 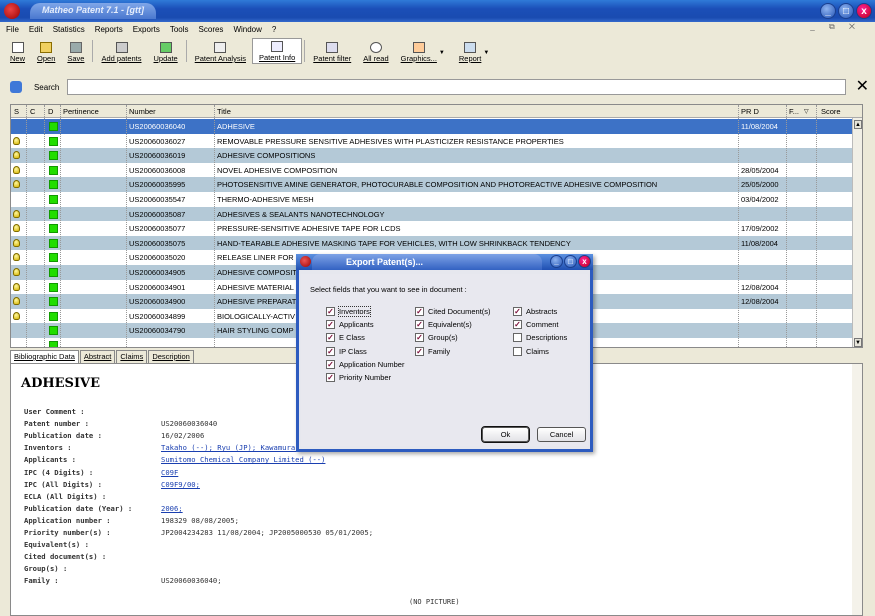 I want to click on table-row: US20060036019 ADHESIVE COMPOSITIONS, so click(x=432, y=155).